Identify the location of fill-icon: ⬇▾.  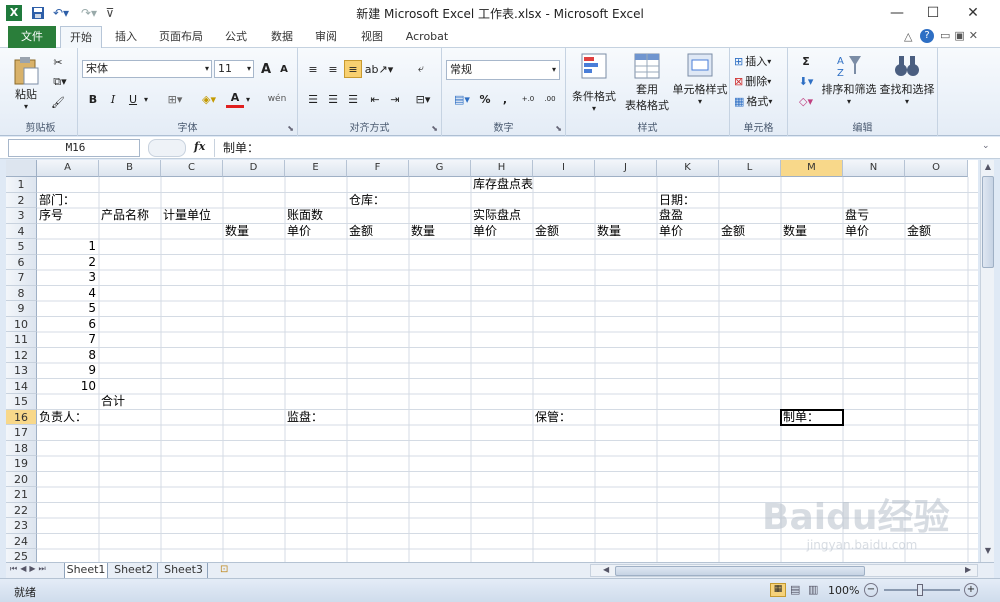
(806, 81).